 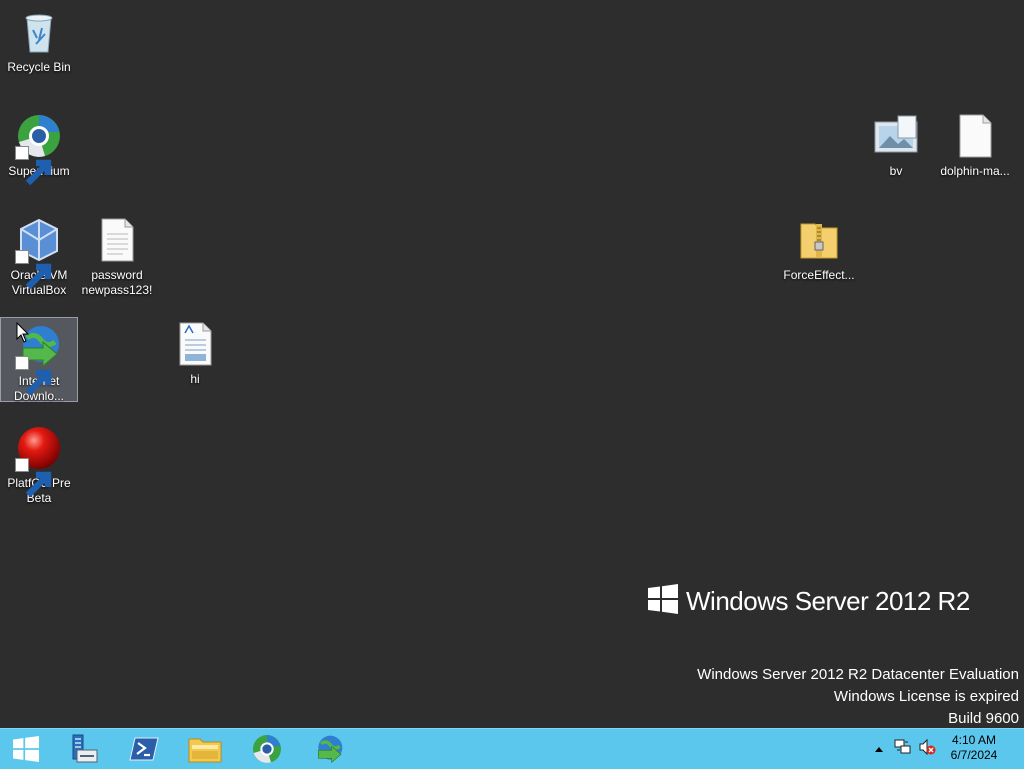 I want to click on network-icon, so click(x=905, y=749).